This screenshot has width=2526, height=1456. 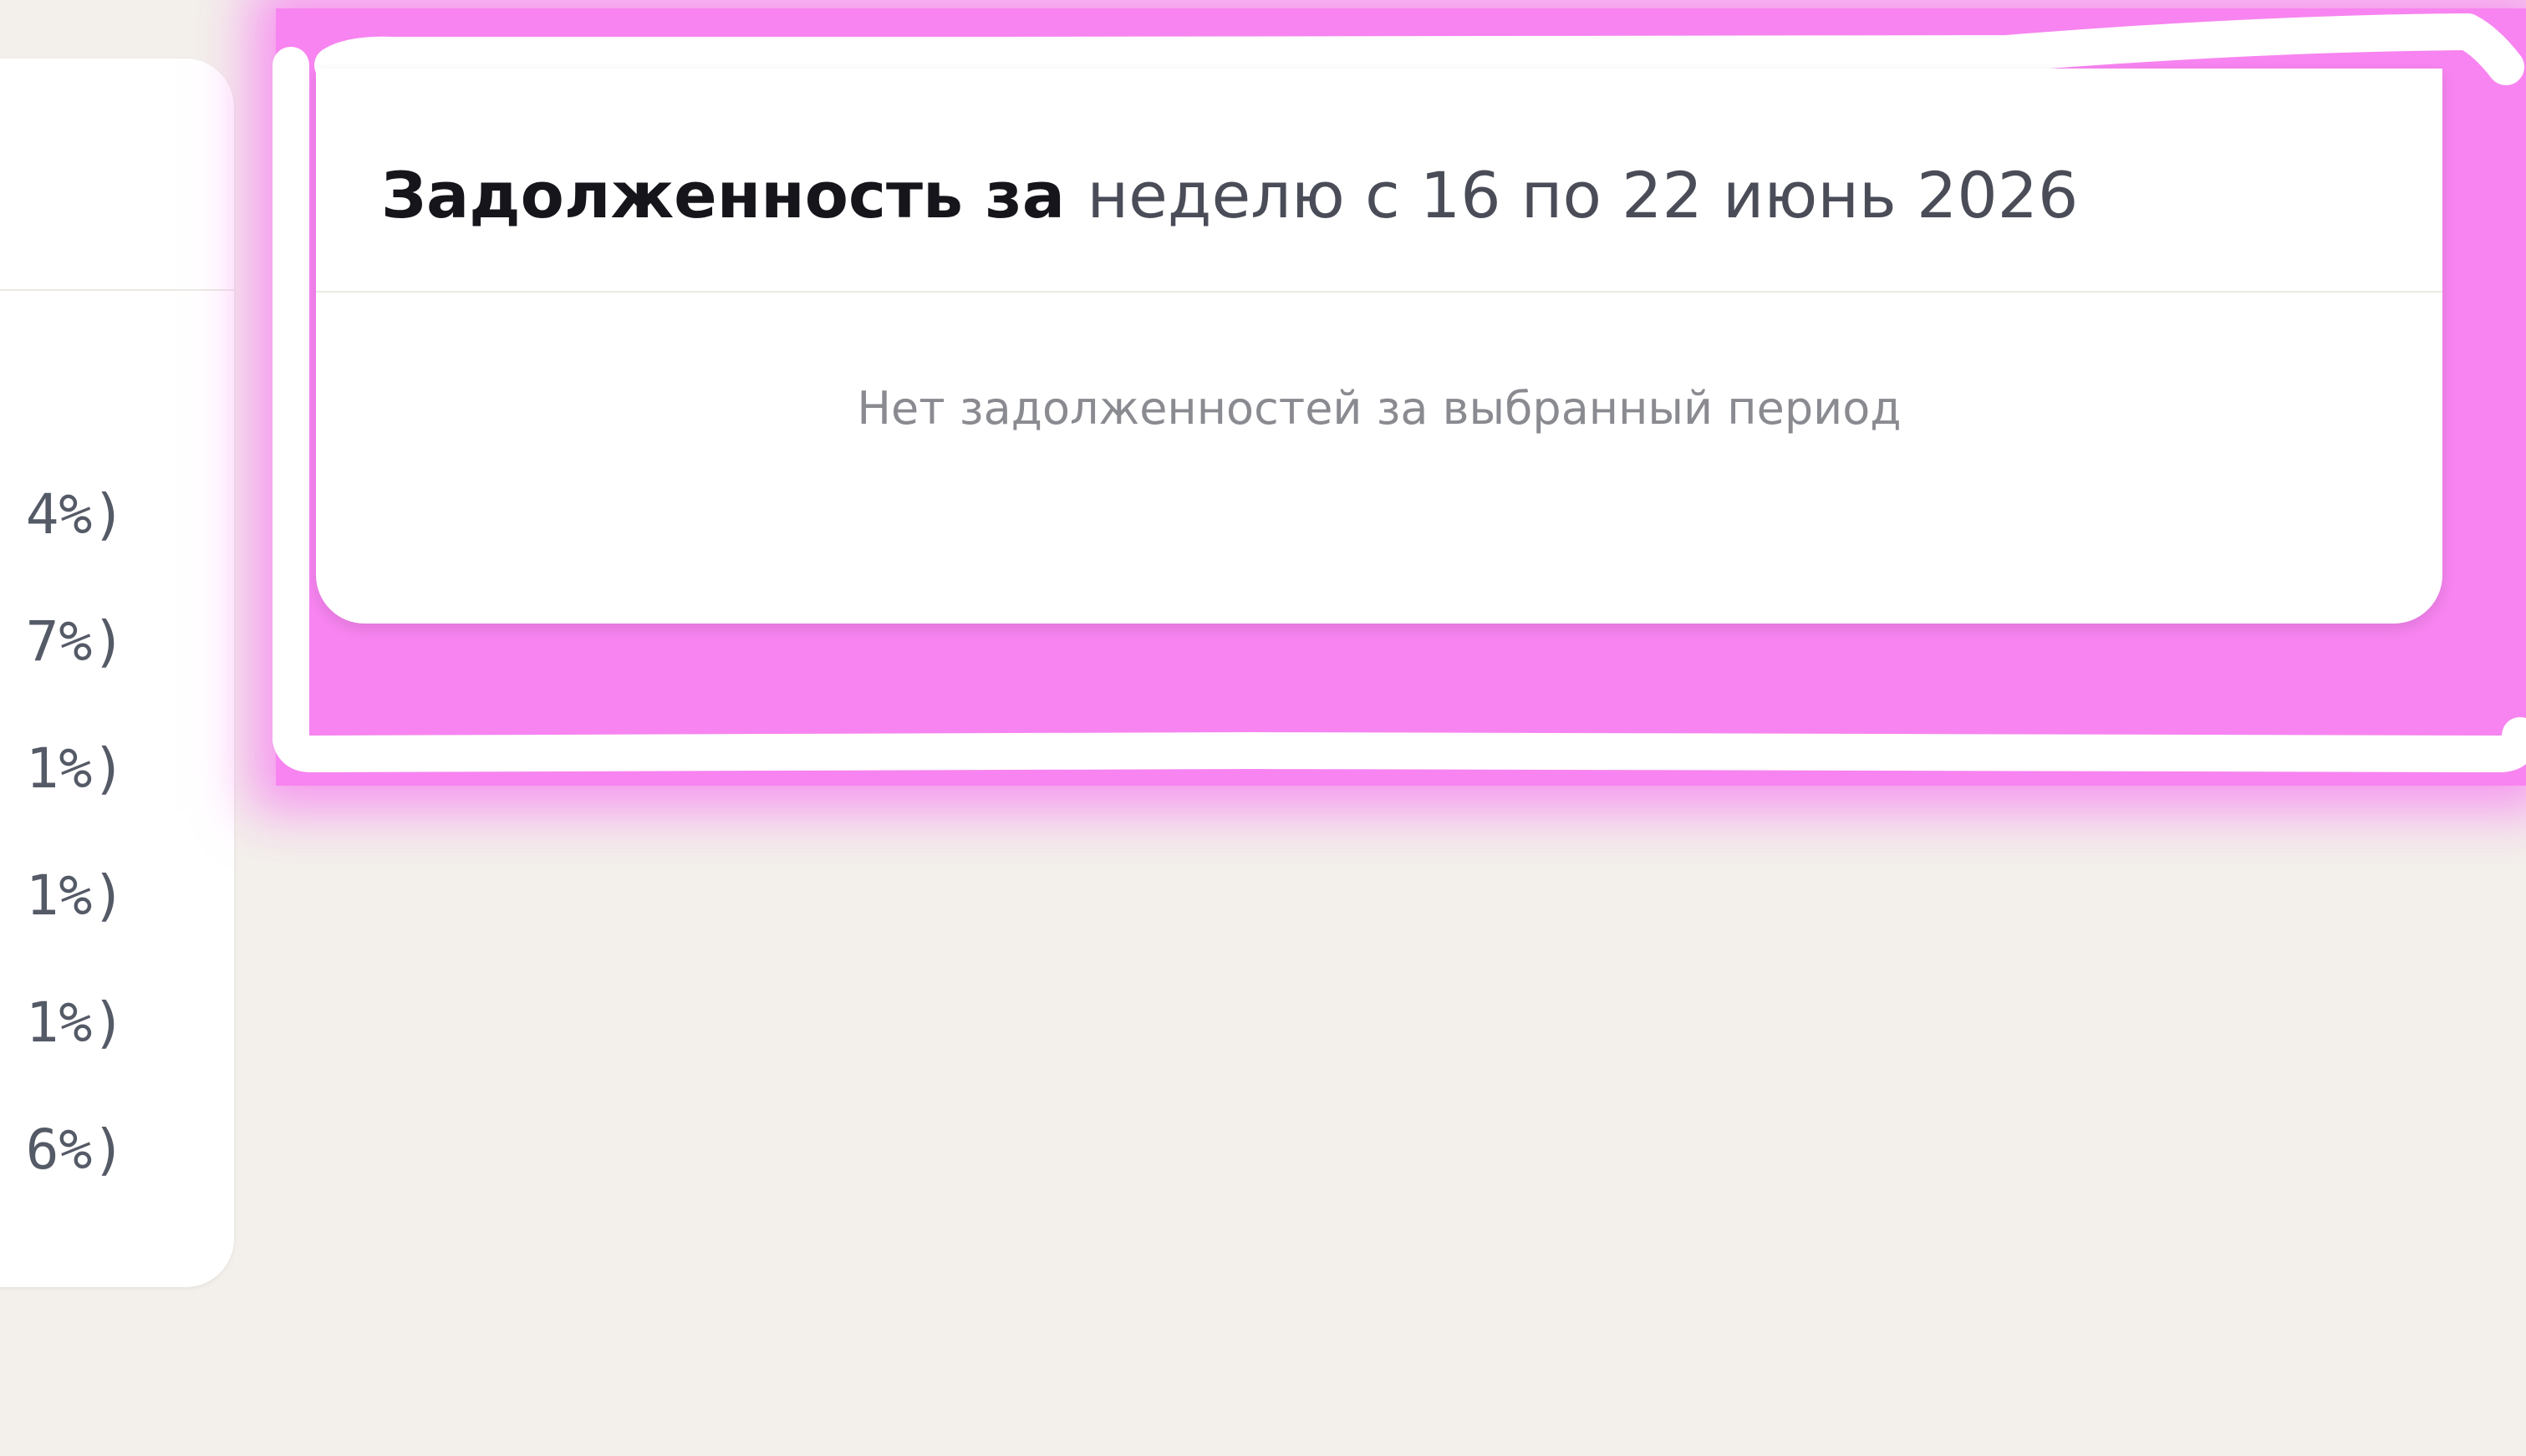 What do you see at coordinates (117, 290) in the screenshot?
I see `card-divider` at bounding box center [117, 290].